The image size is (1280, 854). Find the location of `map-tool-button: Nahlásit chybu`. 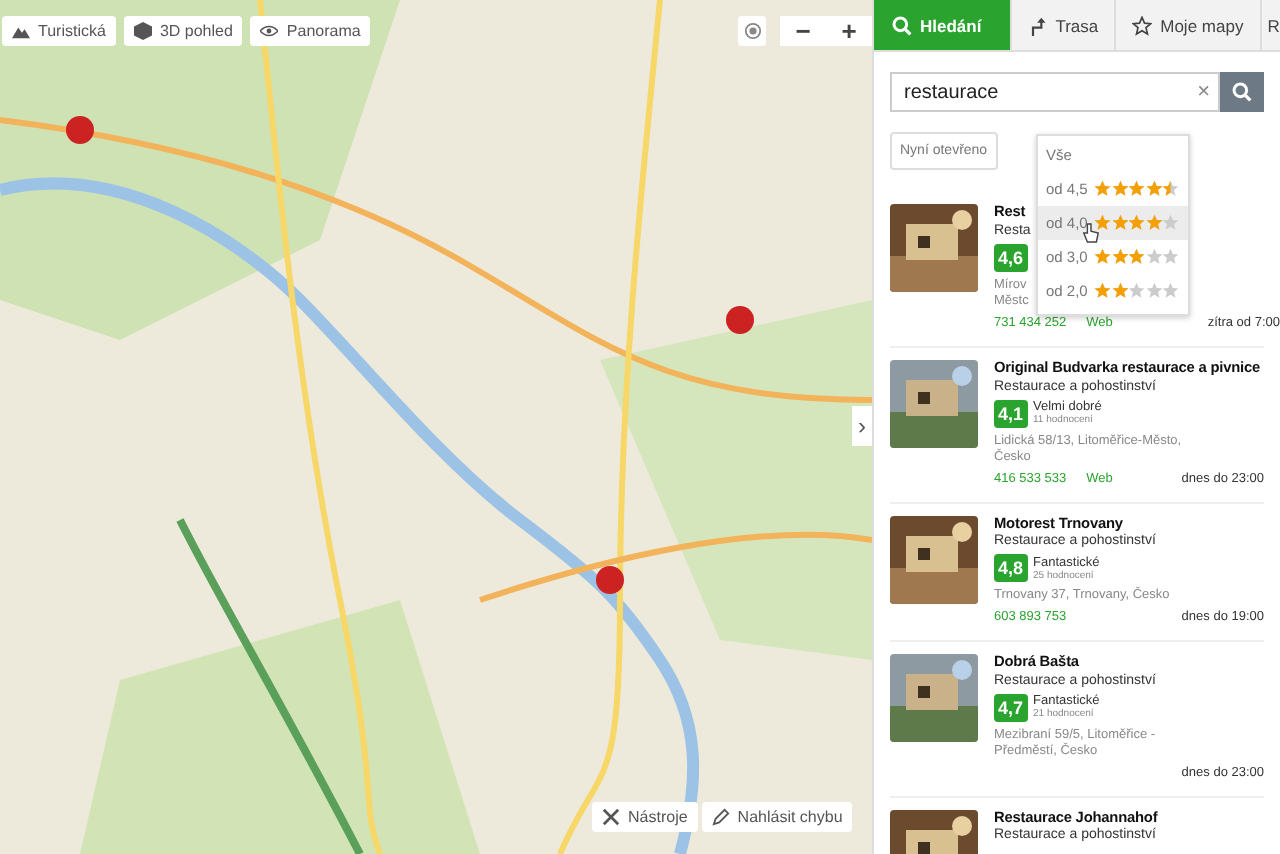

map-tool-button: Nahlásit chybu is located at coordinates (777, 817).